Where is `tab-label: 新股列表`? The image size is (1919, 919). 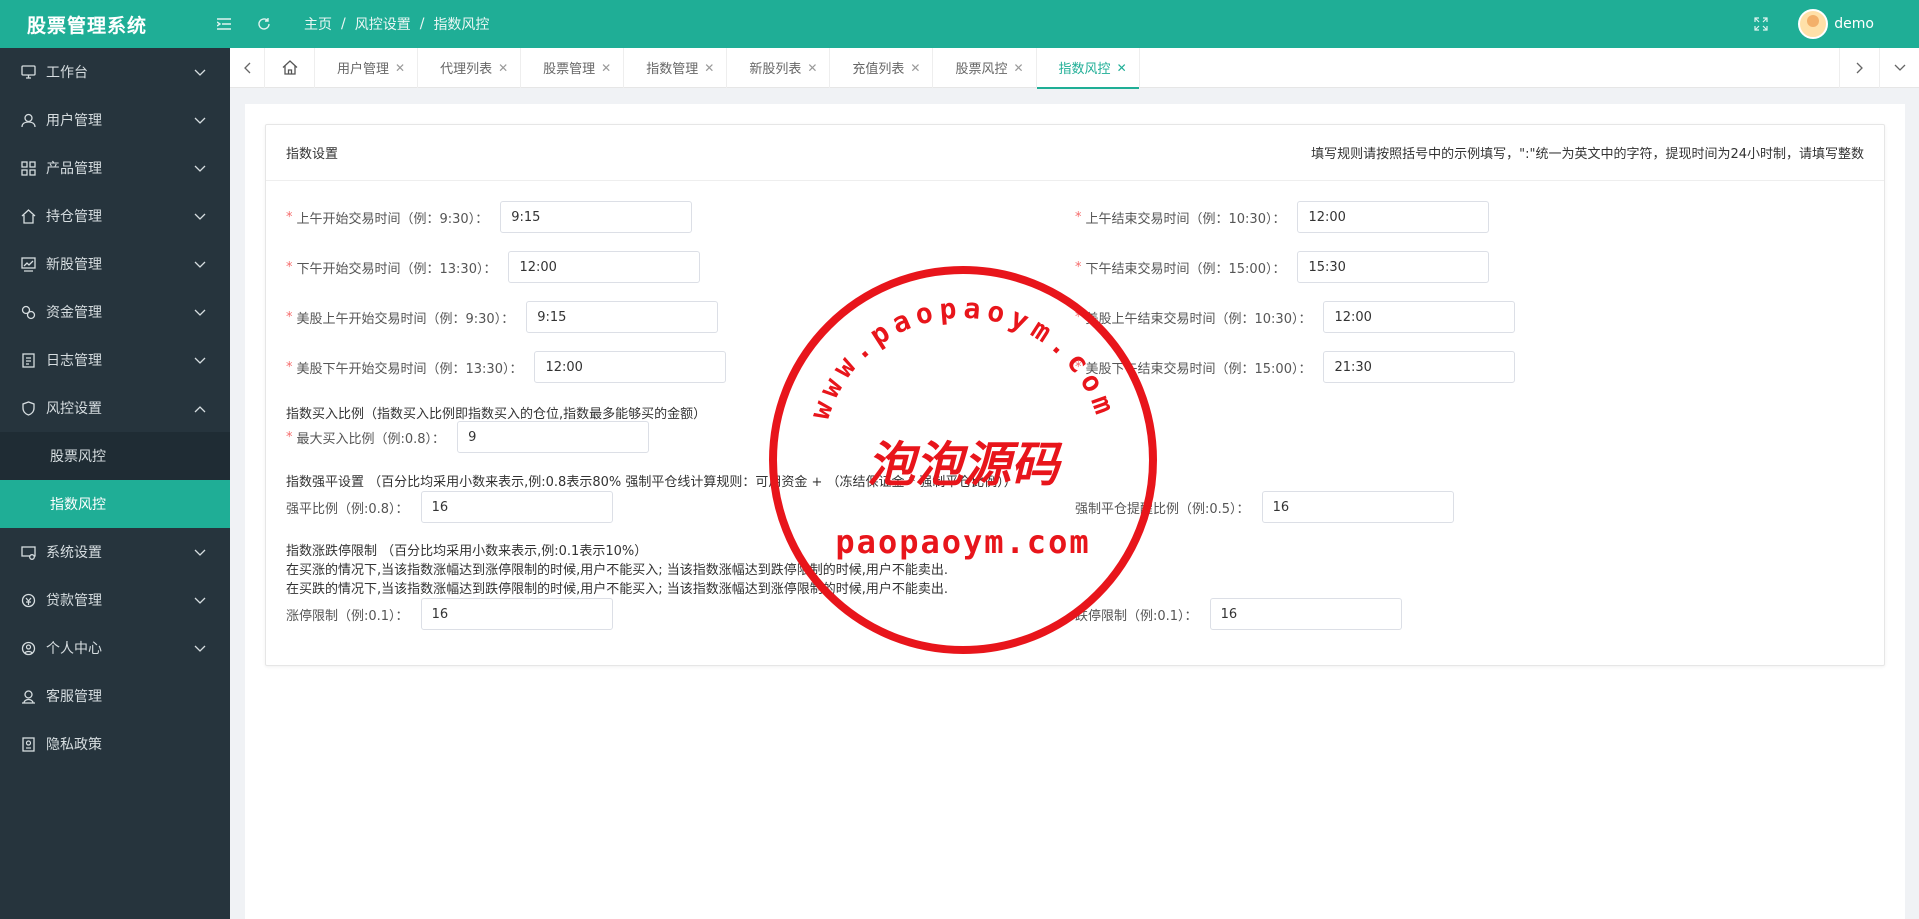
tab-label: 新股列表 is located at coordinates (775, 69).